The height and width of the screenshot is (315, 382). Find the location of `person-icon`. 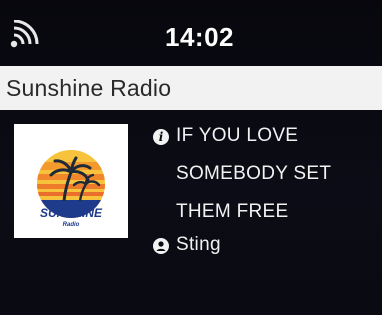

person-icon is located at coordinates (161, 246).